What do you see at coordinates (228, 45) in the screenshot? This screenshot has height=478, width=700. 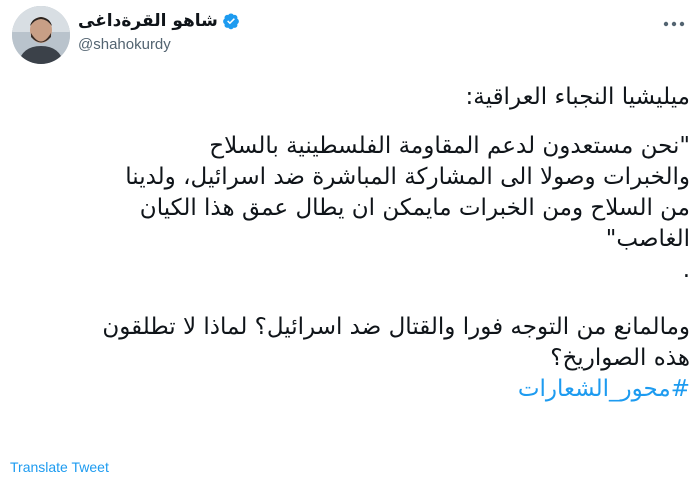 I see `handle: @shahokurdy` at bounding box center [228, 45].